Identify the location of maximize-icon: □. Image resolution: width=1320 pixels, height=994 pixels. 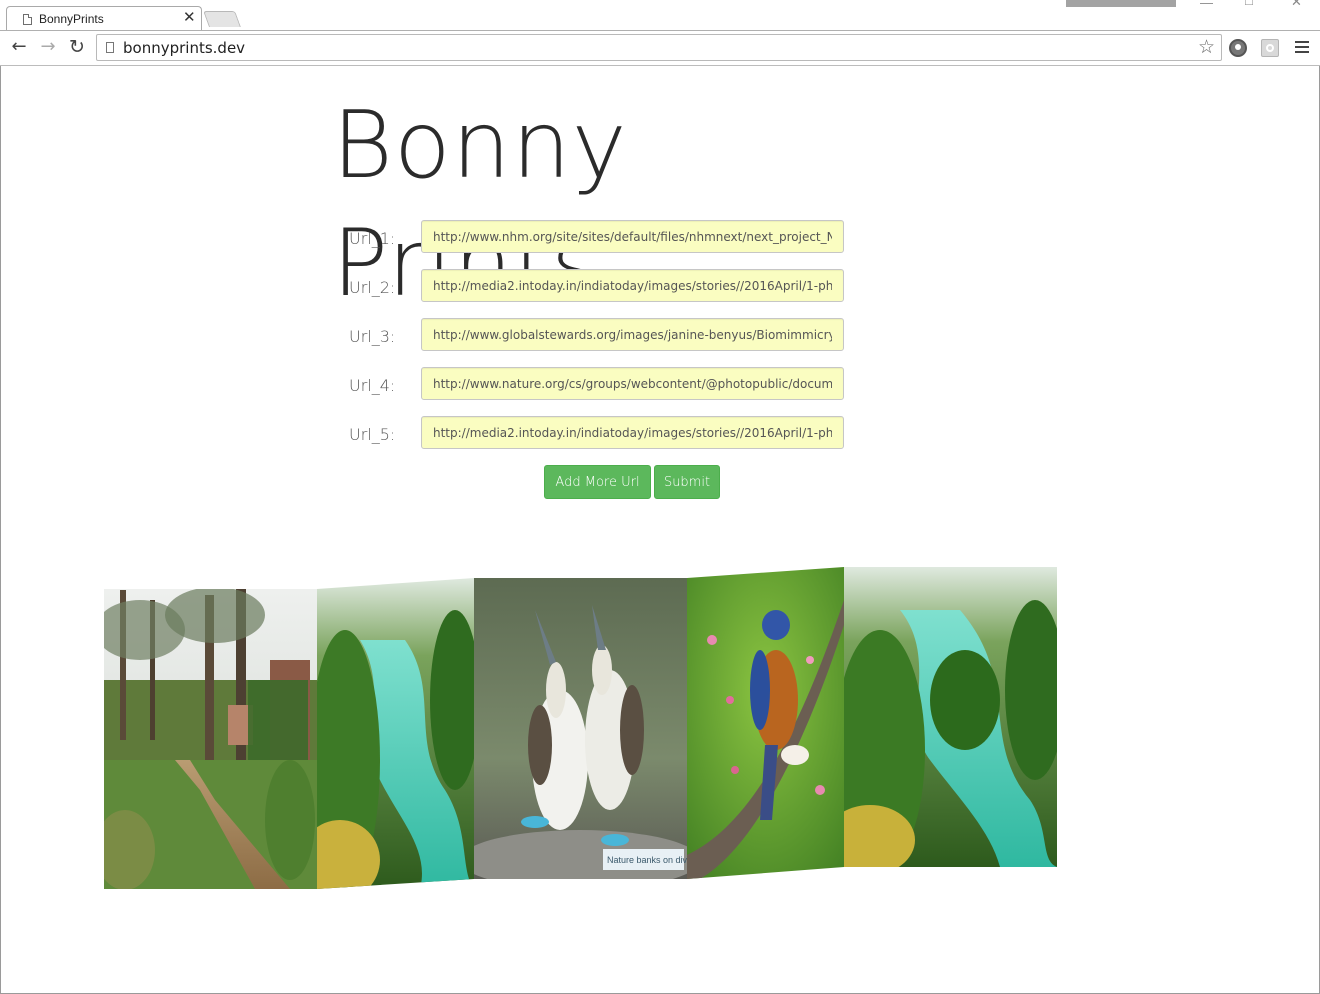
(1249, 4).